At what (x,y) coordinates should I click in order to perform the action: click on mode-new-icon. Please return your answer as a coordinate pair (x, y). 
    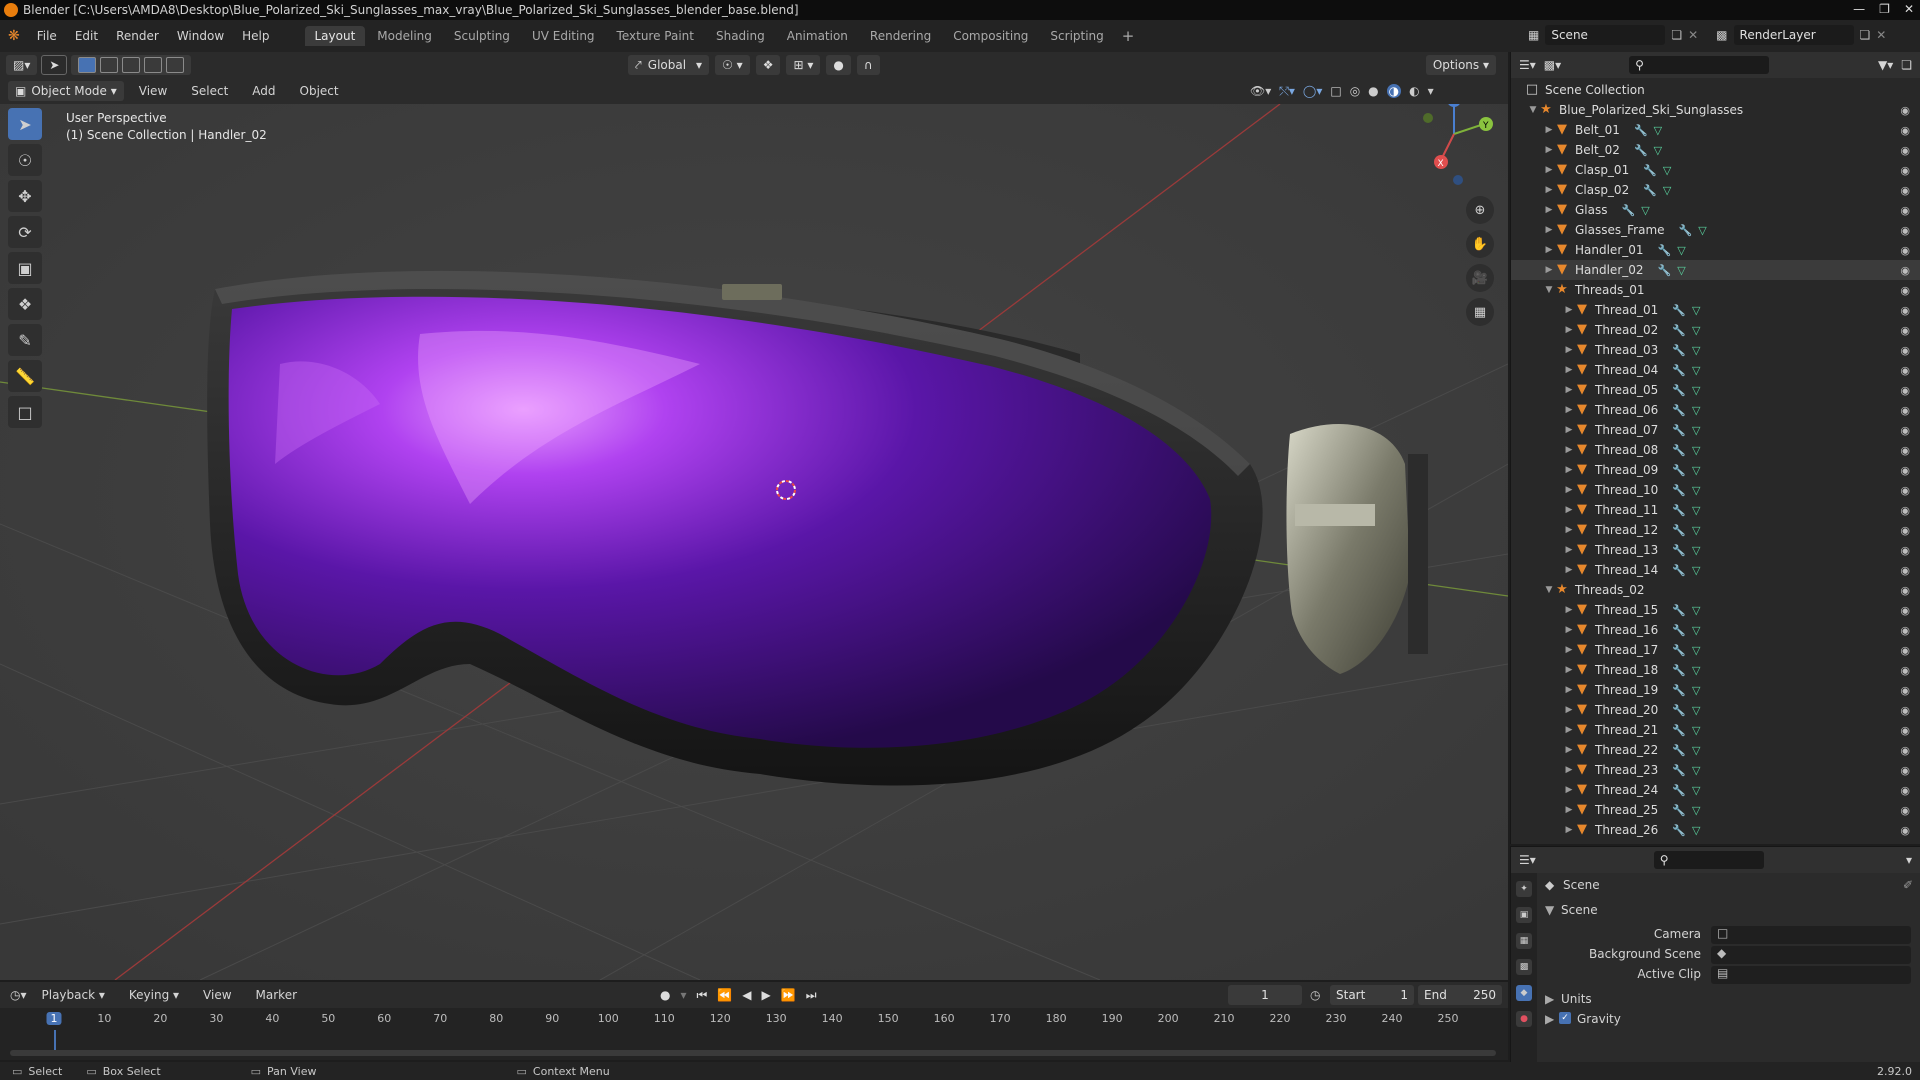
    Looking at the image, I should click on (87, 65).